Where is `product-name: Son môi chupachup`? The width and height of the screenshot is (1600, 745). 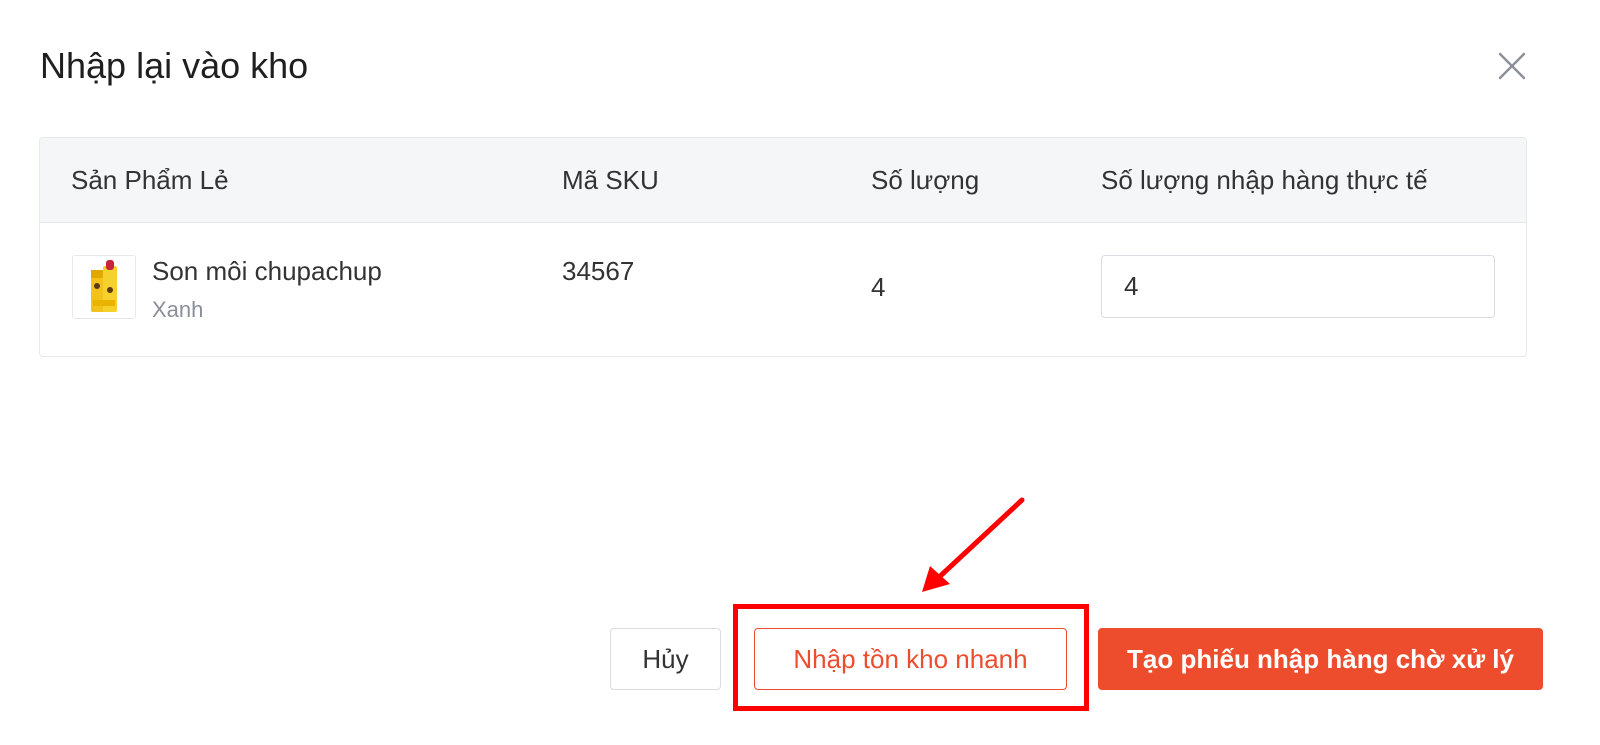 product-name: Son môi chupachup is located at coordinates (267, 271).